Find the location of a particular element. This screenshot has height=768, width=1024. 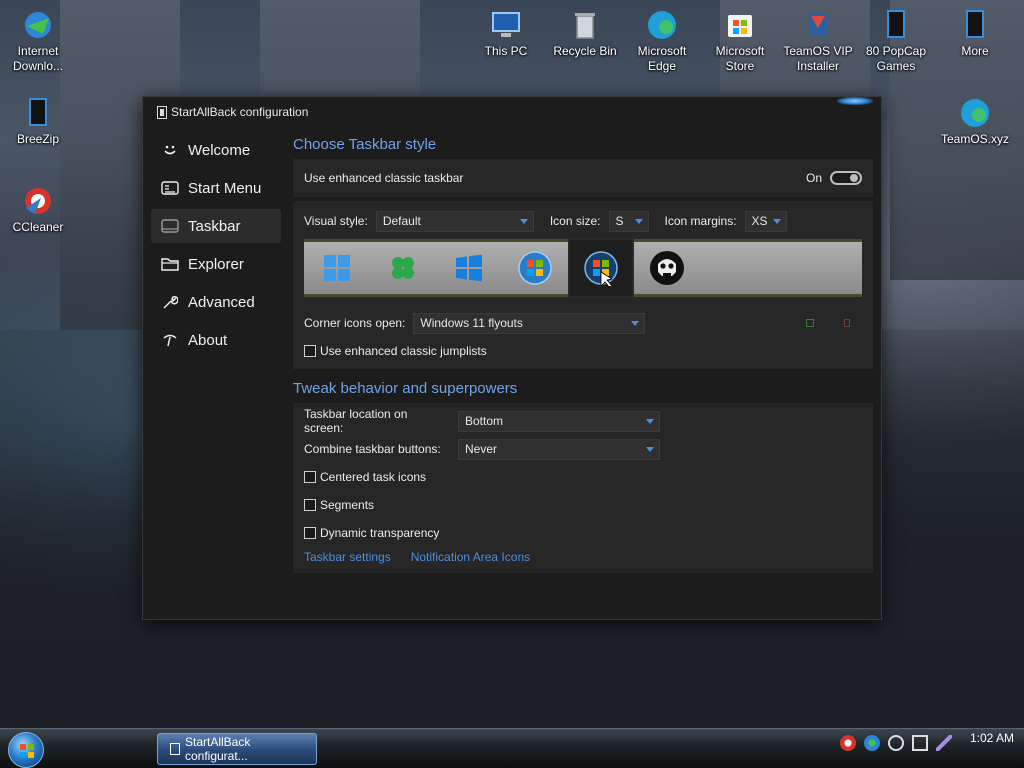

enhanced-taskbar-row: Use enhanced classic taskbar On is located at coordinates (583, 178).